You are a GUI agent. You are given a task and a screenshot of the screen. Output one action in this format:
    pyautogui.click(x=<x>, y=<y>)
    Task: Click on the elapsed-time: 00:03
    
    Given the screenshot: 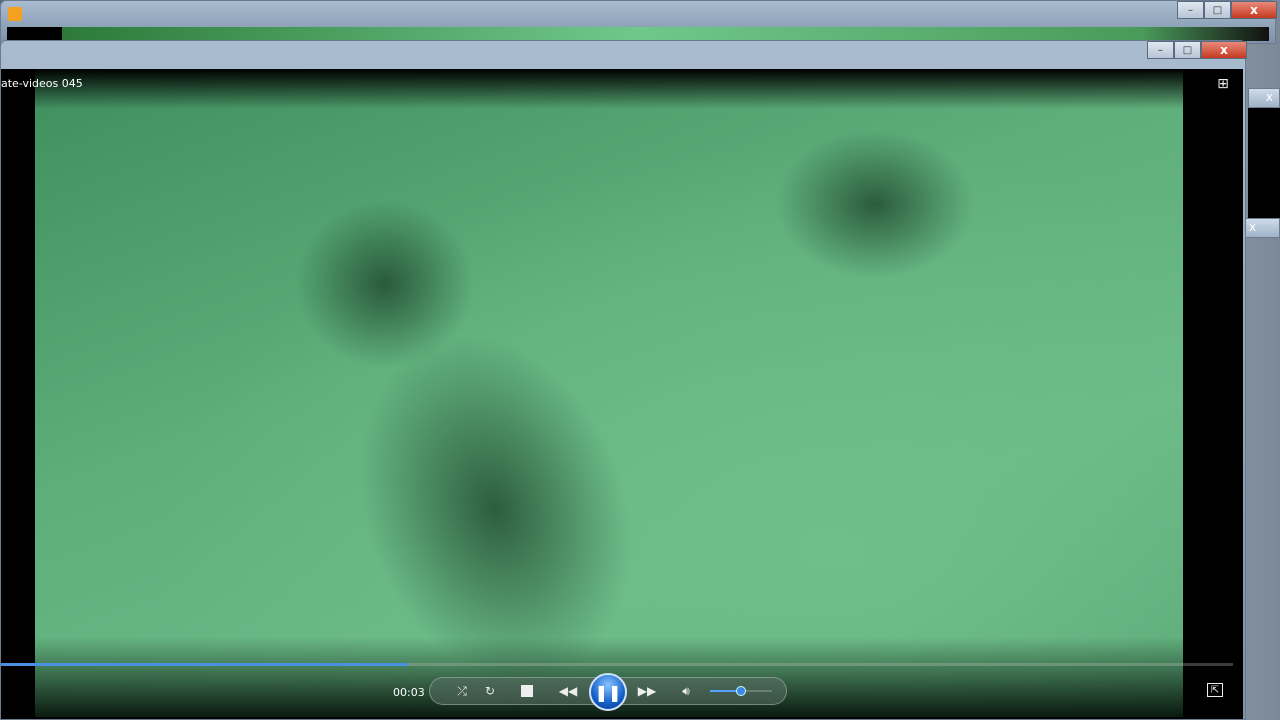 What is the action you would take?
    pyautogui.click(x=409, y=692)
    